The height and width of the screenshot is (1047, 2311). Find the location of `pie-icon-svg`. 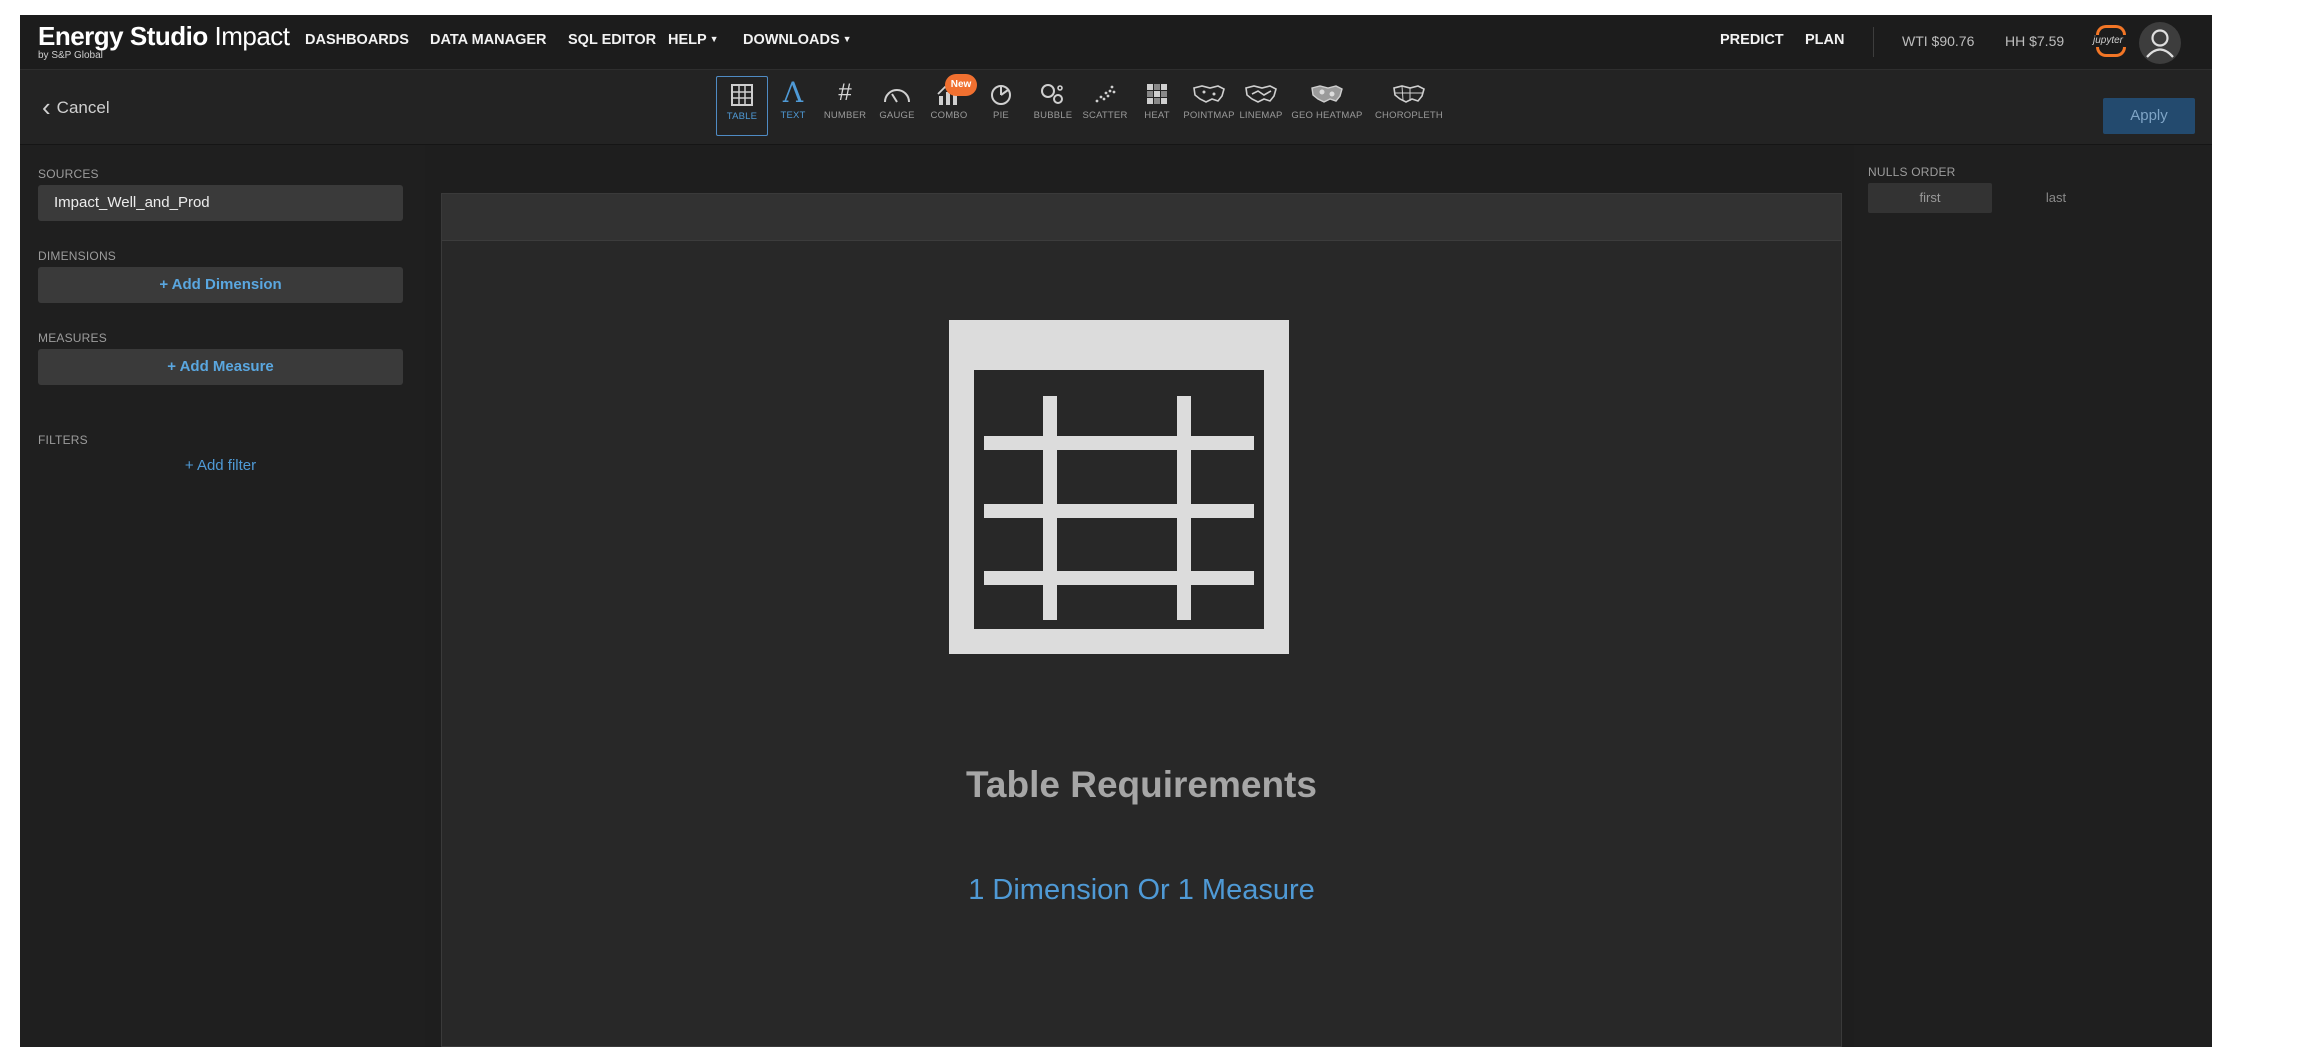

pie-icon-svg is located at coordinates (1001, 94).